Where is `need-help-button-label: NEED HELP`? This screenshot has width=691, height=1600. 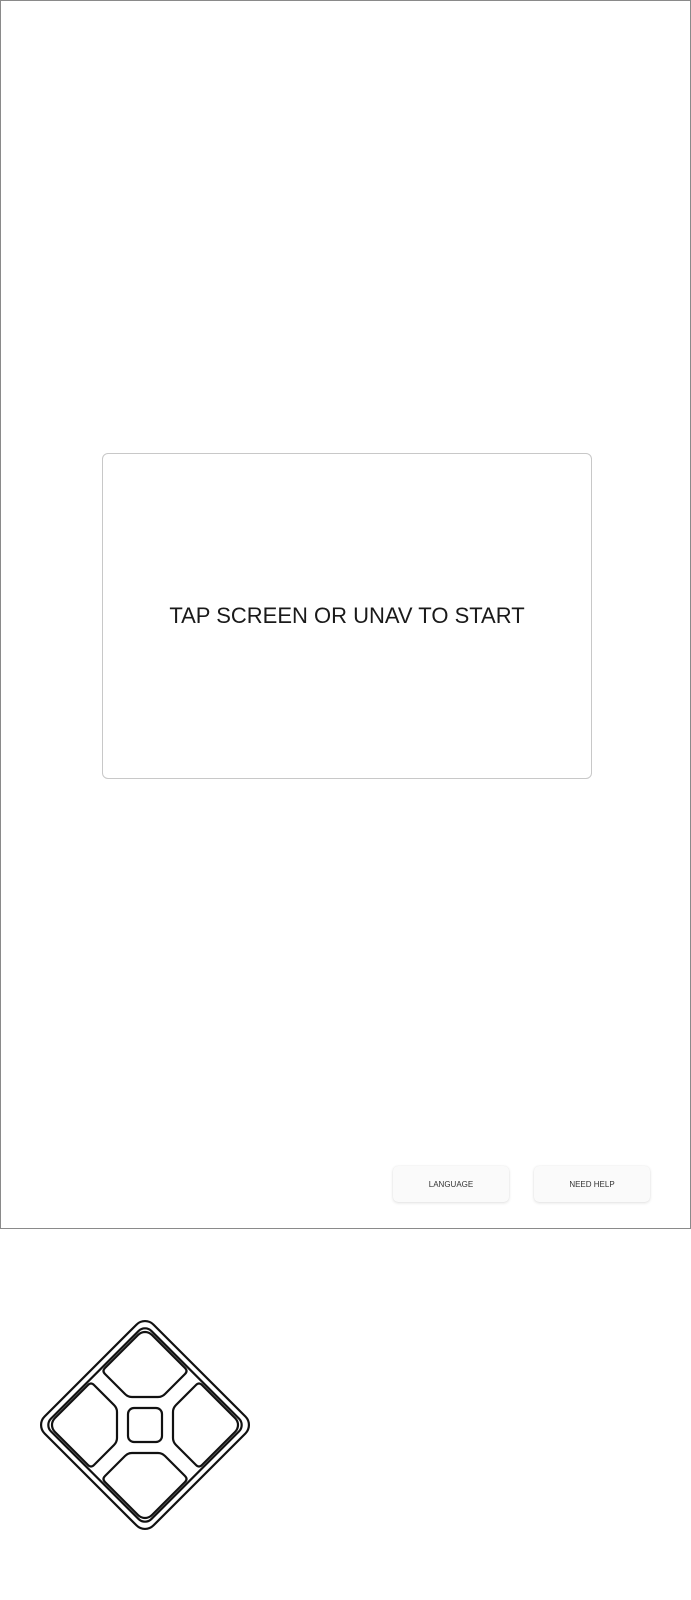 need-help-button-label: NEED HELP is located at coordinates (592, 1184).